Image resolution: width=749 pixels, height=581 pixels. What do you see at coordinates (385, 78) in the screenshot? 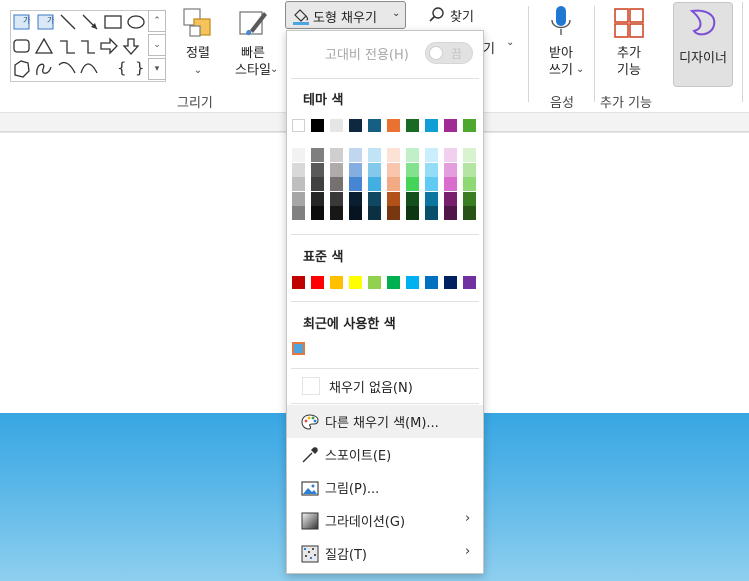
I see `menu-separator` at bounding box center [385, 78].